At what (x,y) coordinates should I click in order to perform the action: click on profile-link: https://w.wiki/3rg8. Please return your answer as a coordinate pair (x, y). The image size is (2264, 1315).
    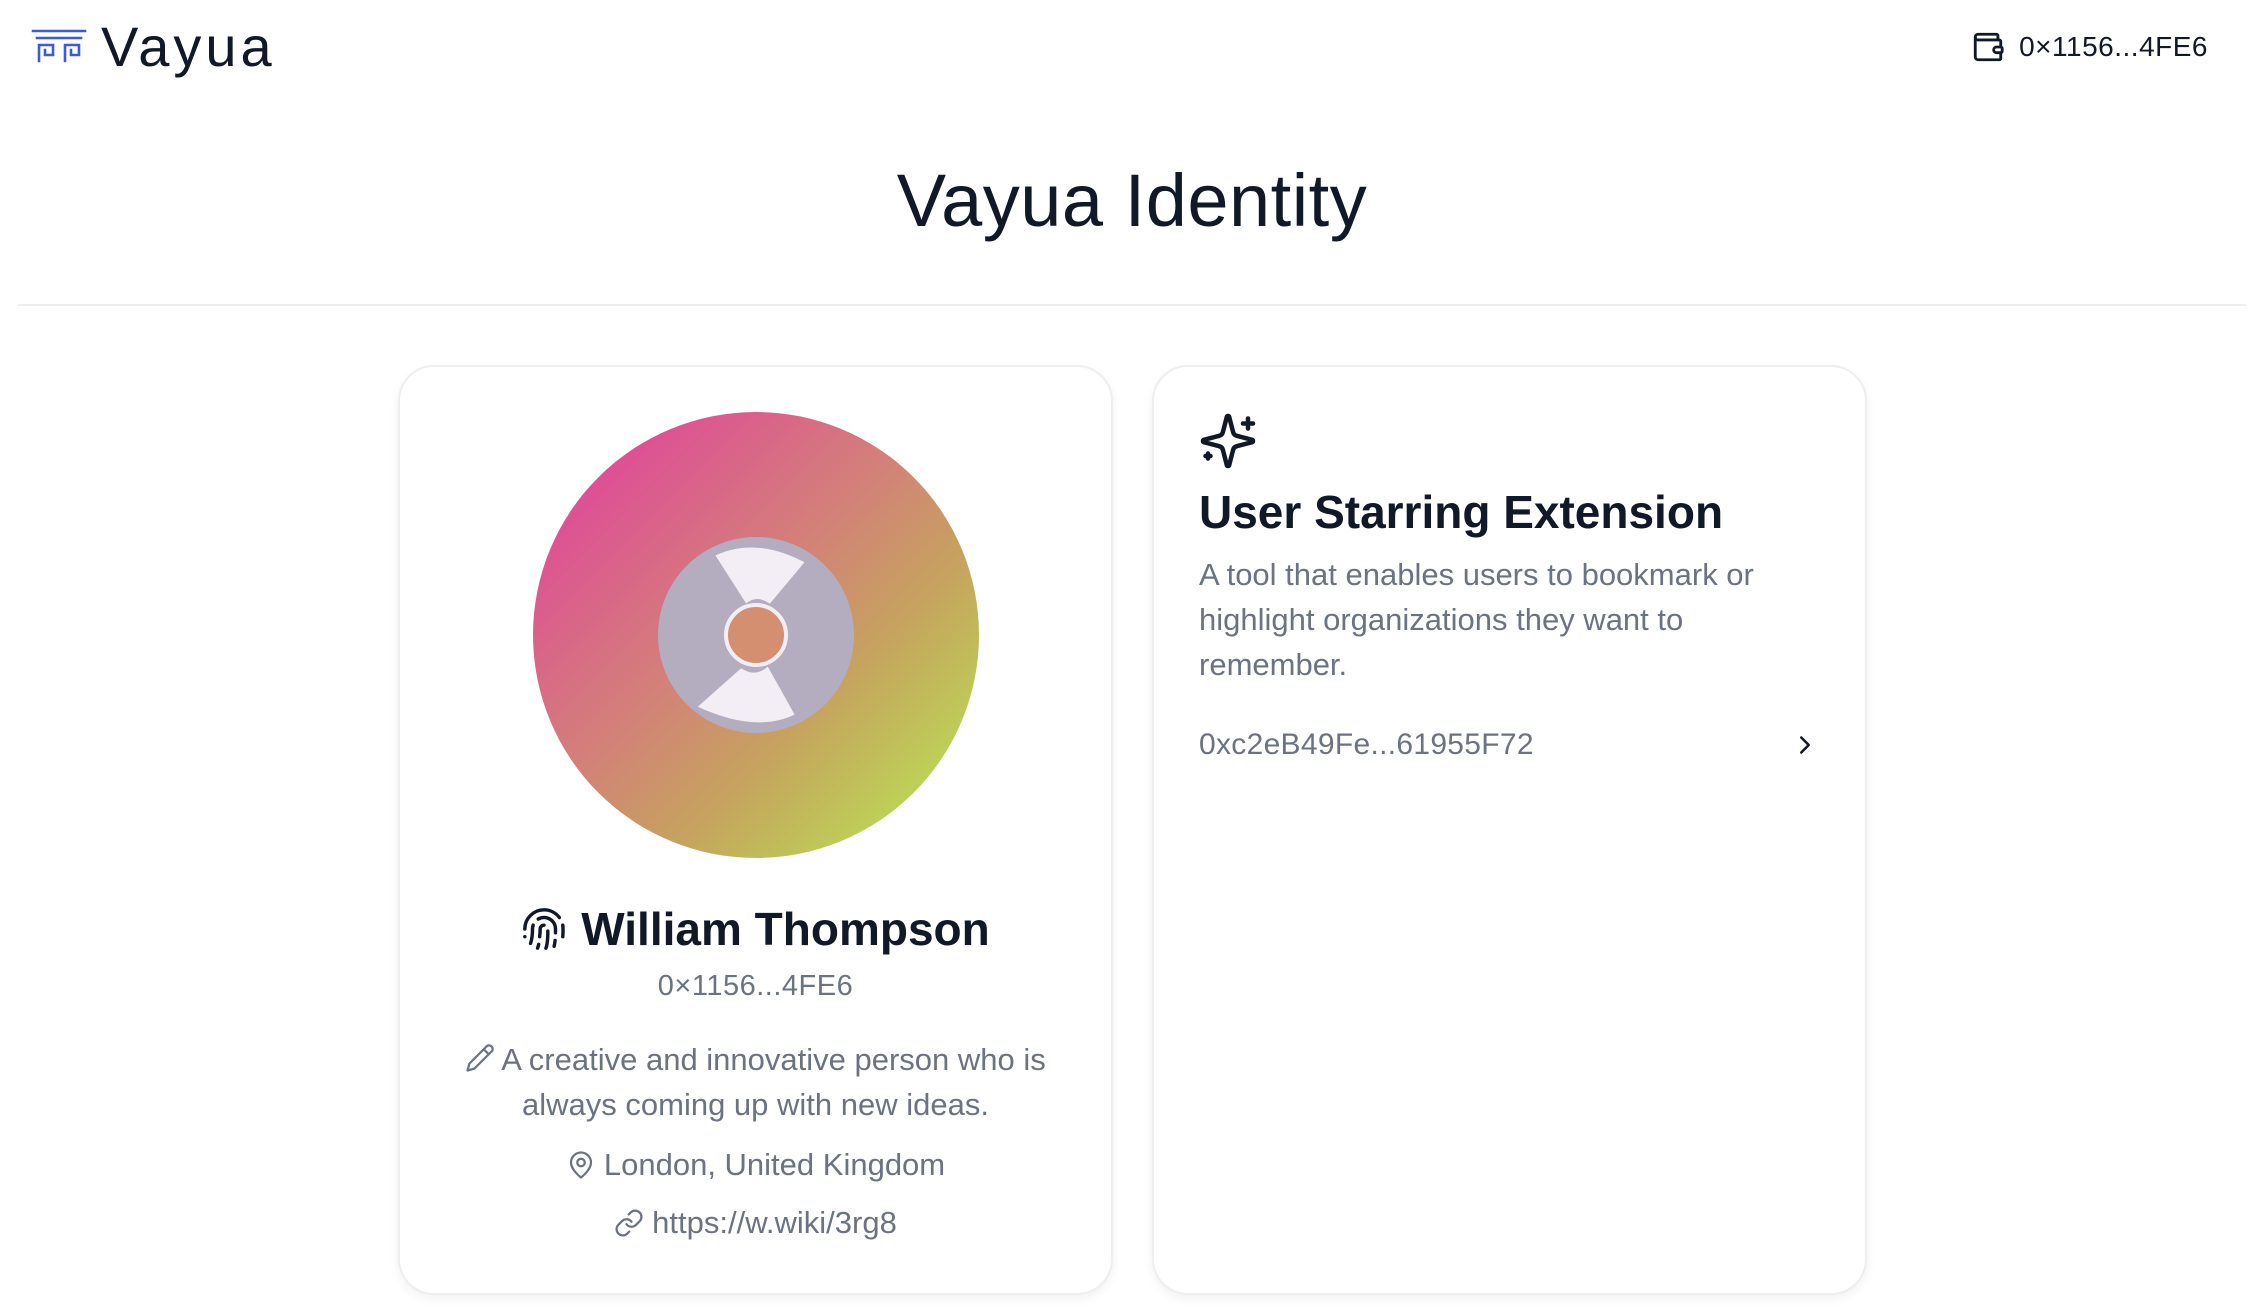
    Looking at the image, I should click on (755, 1223).